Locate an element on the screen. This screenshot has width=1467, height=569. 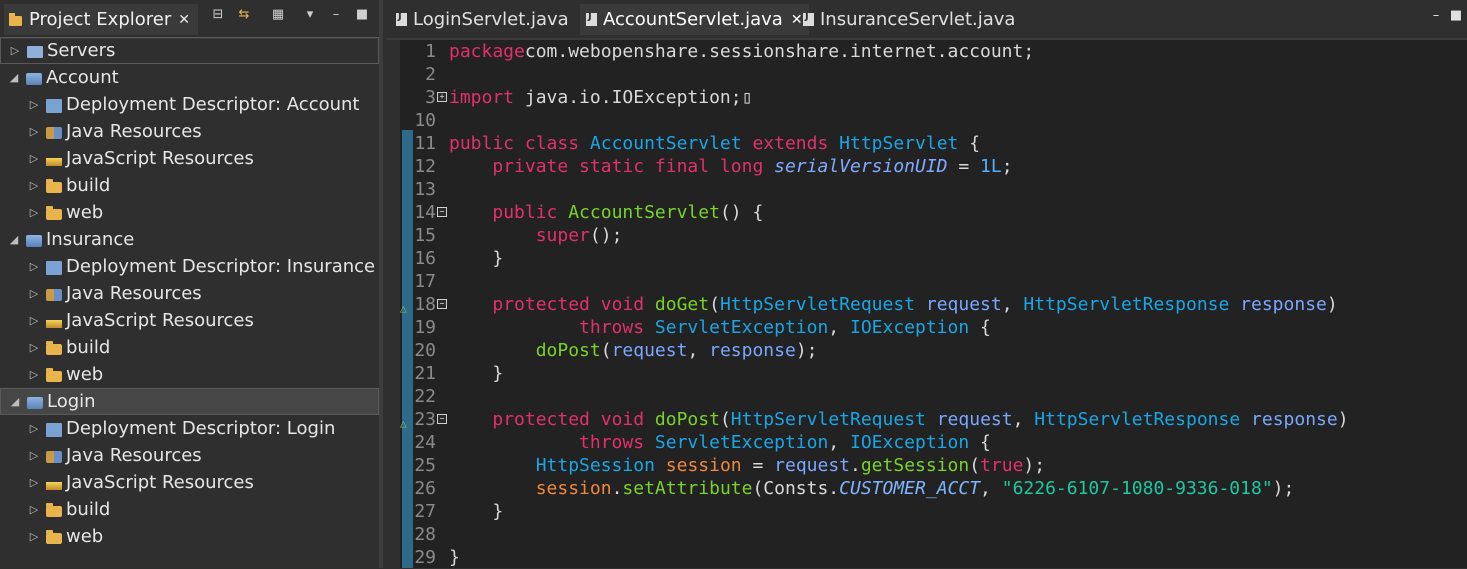
code-line: 16 } is located at coordinates (933, 258).